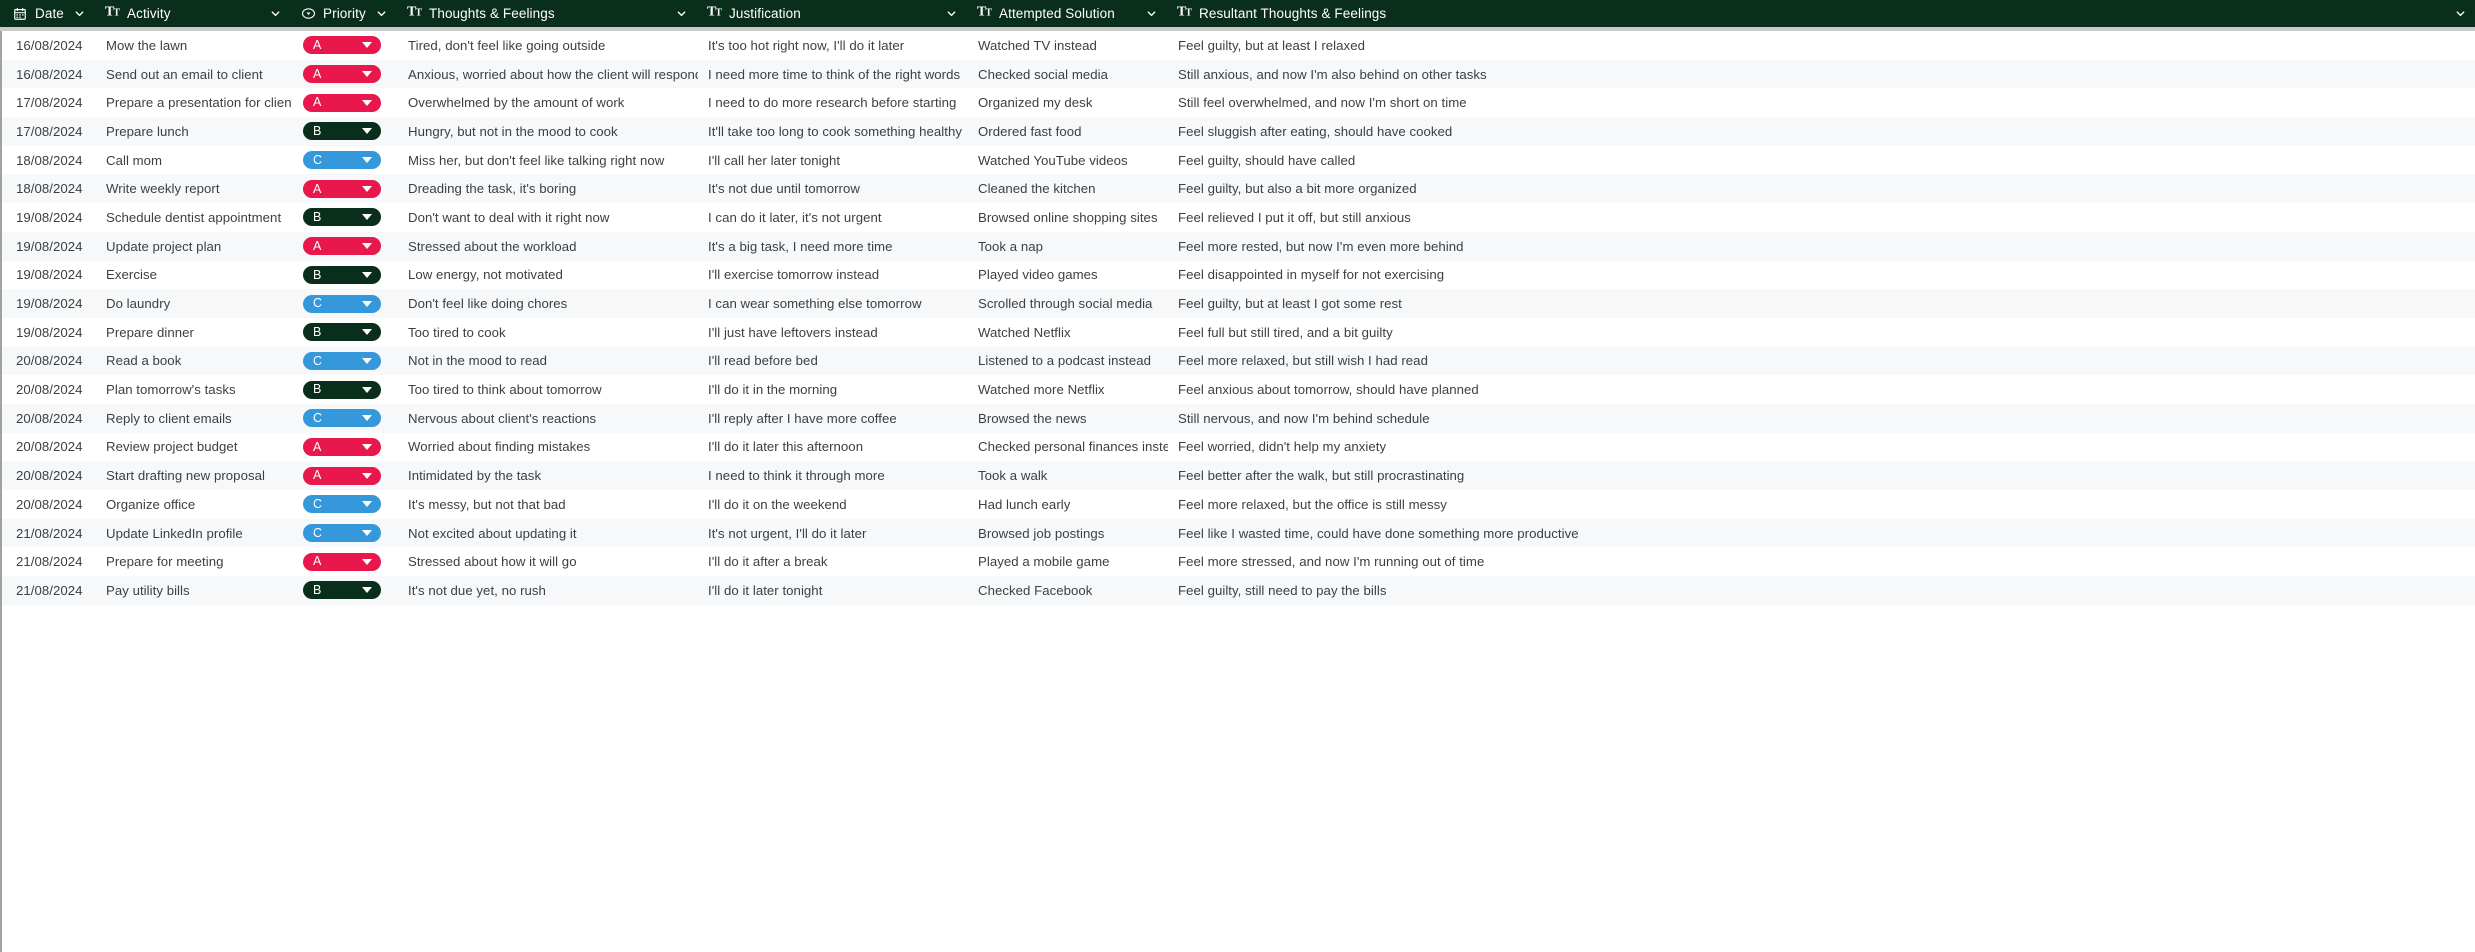 This screenshot has width=2475, height=952. Describe the element at coordinates (833, 447) in the screenshot. I see `cell-justification: I'll do it later this afternoon` at that location.